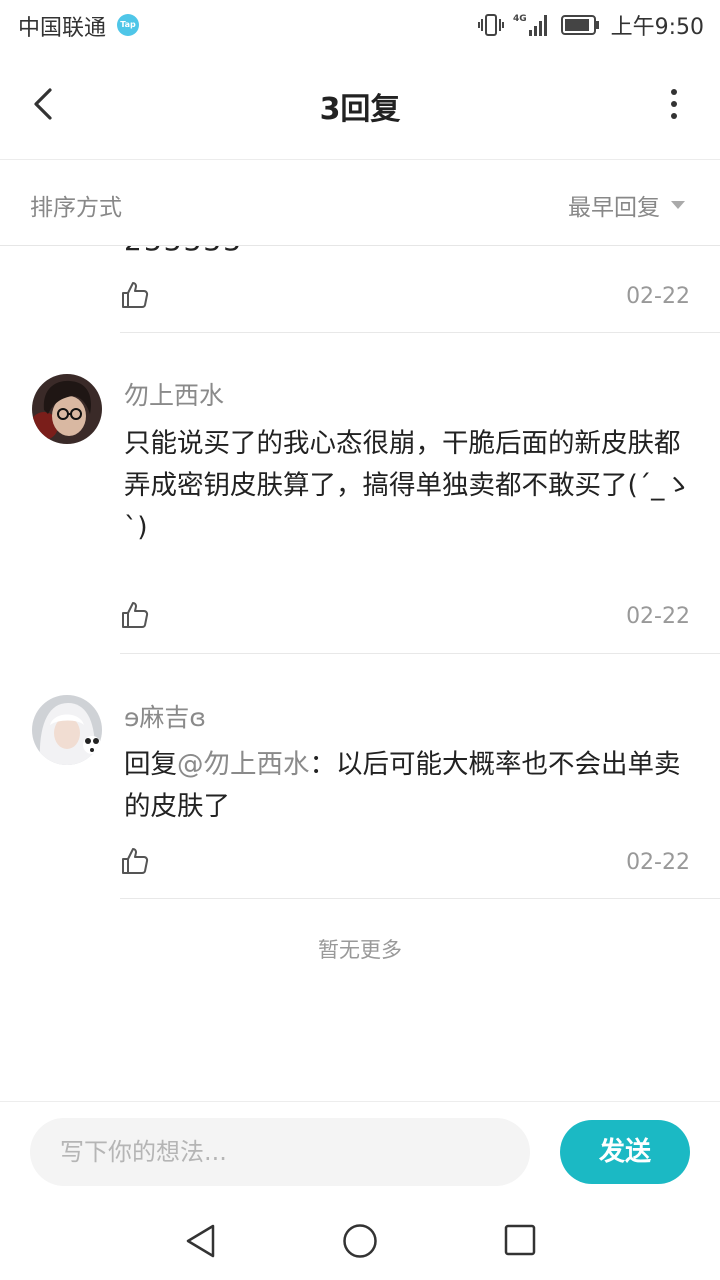 Image resolution: width=720 pixels, height=1280 pixels. I want to click on battery-icon, so click(579, 25).